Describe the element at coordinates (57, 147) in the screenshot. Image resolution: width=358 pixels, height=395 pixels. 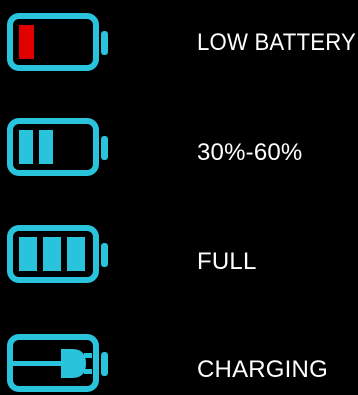
I see `battery-medium-icon` at that location.